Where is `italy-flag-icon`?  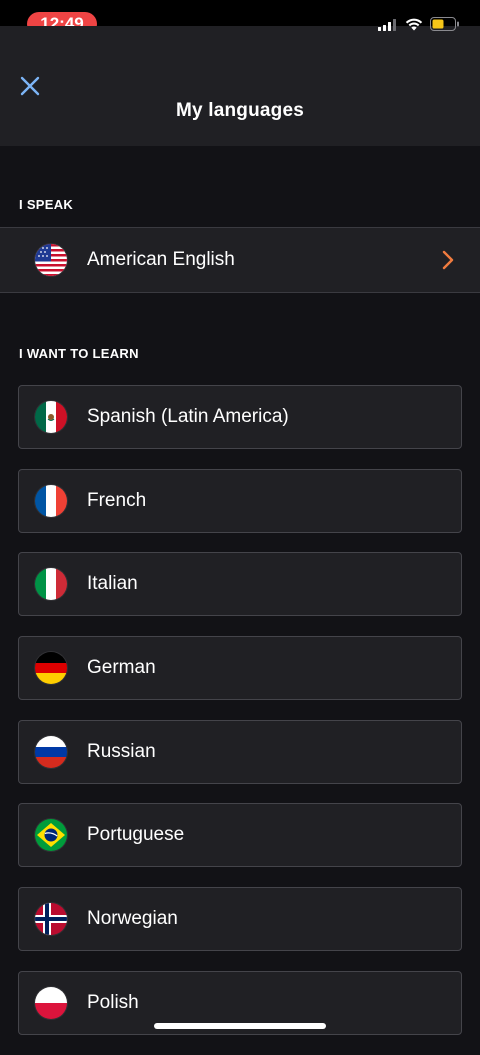
italy-flag-icon is located at coordinates (51, 584).